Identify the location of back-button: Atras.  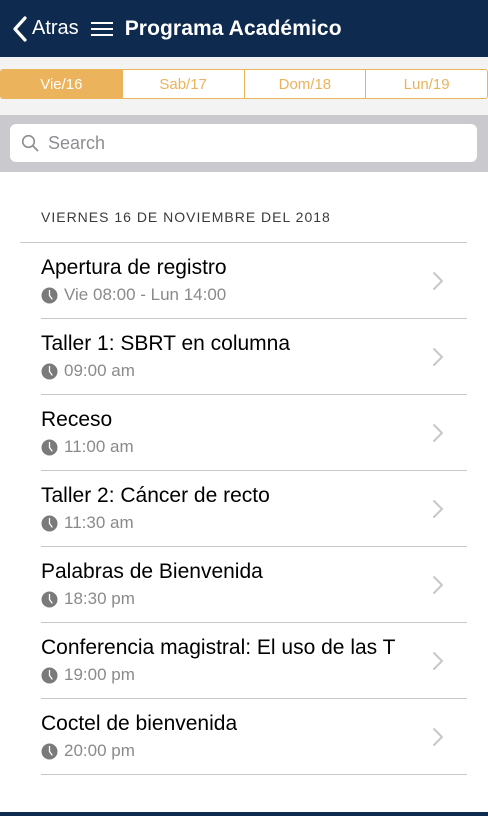
(44, 29).